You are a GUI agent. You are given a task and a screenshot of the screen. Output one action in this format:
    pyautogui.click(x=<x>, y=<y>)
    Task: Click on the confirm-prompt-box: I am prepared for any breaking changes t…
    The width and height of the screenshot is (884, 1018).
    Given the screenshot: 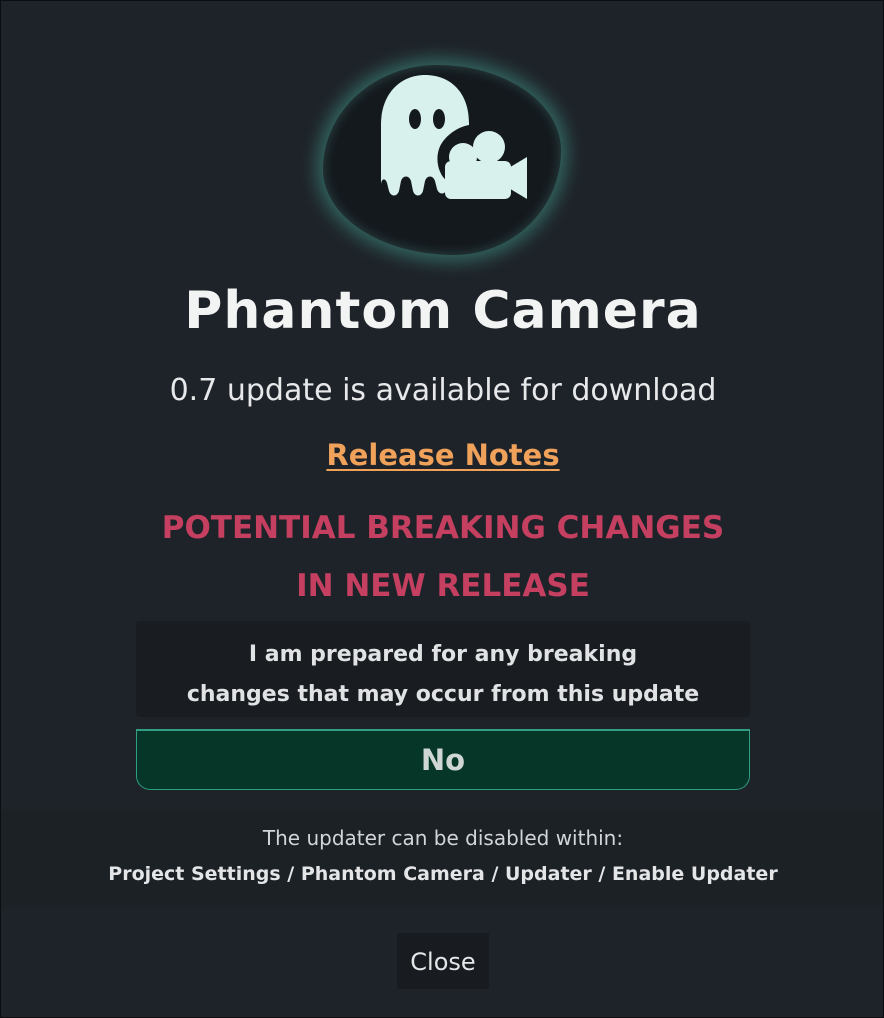 What is the action you would take?
    pyautogui.click(x=443, y=669)
    